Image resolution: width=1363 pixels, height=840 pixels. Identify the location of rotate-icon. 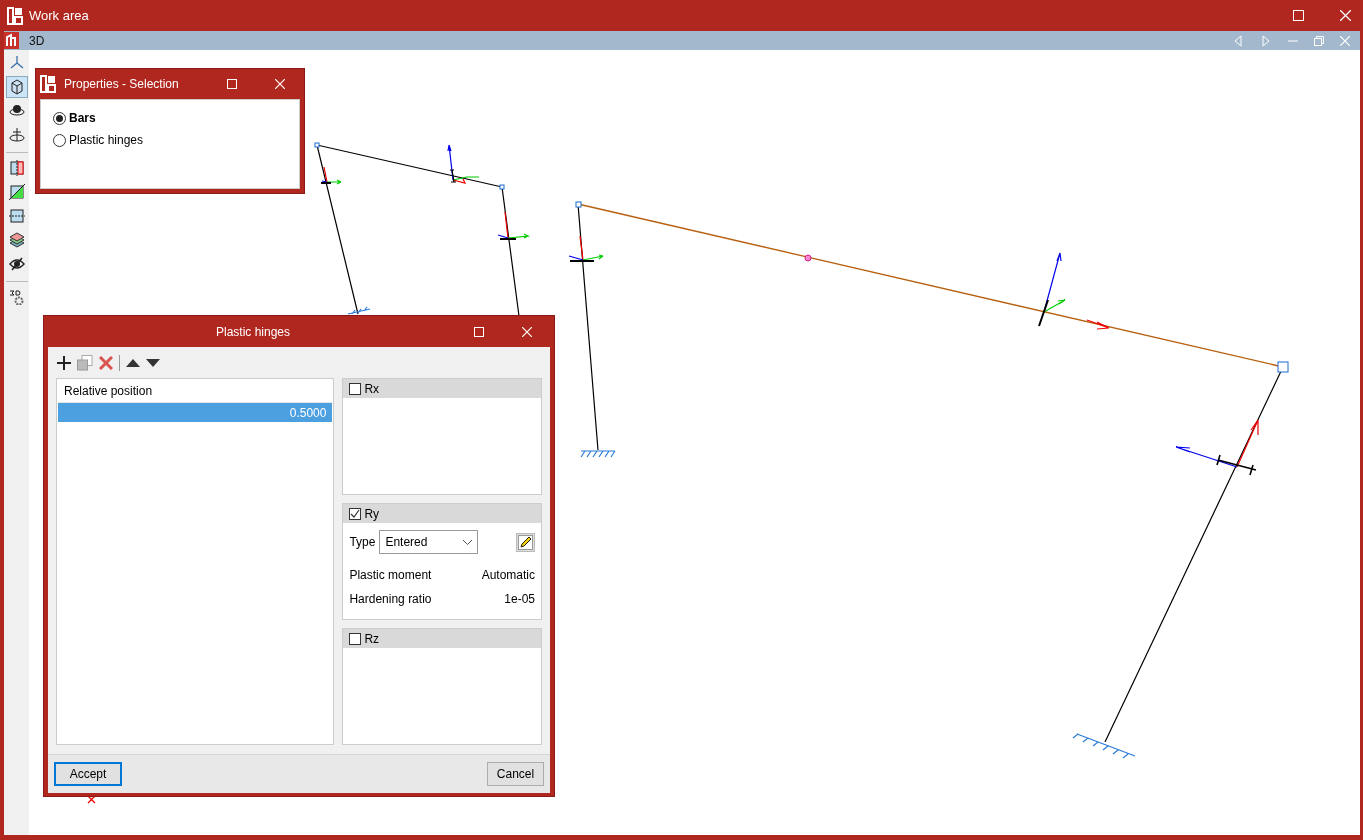
(16, 135).